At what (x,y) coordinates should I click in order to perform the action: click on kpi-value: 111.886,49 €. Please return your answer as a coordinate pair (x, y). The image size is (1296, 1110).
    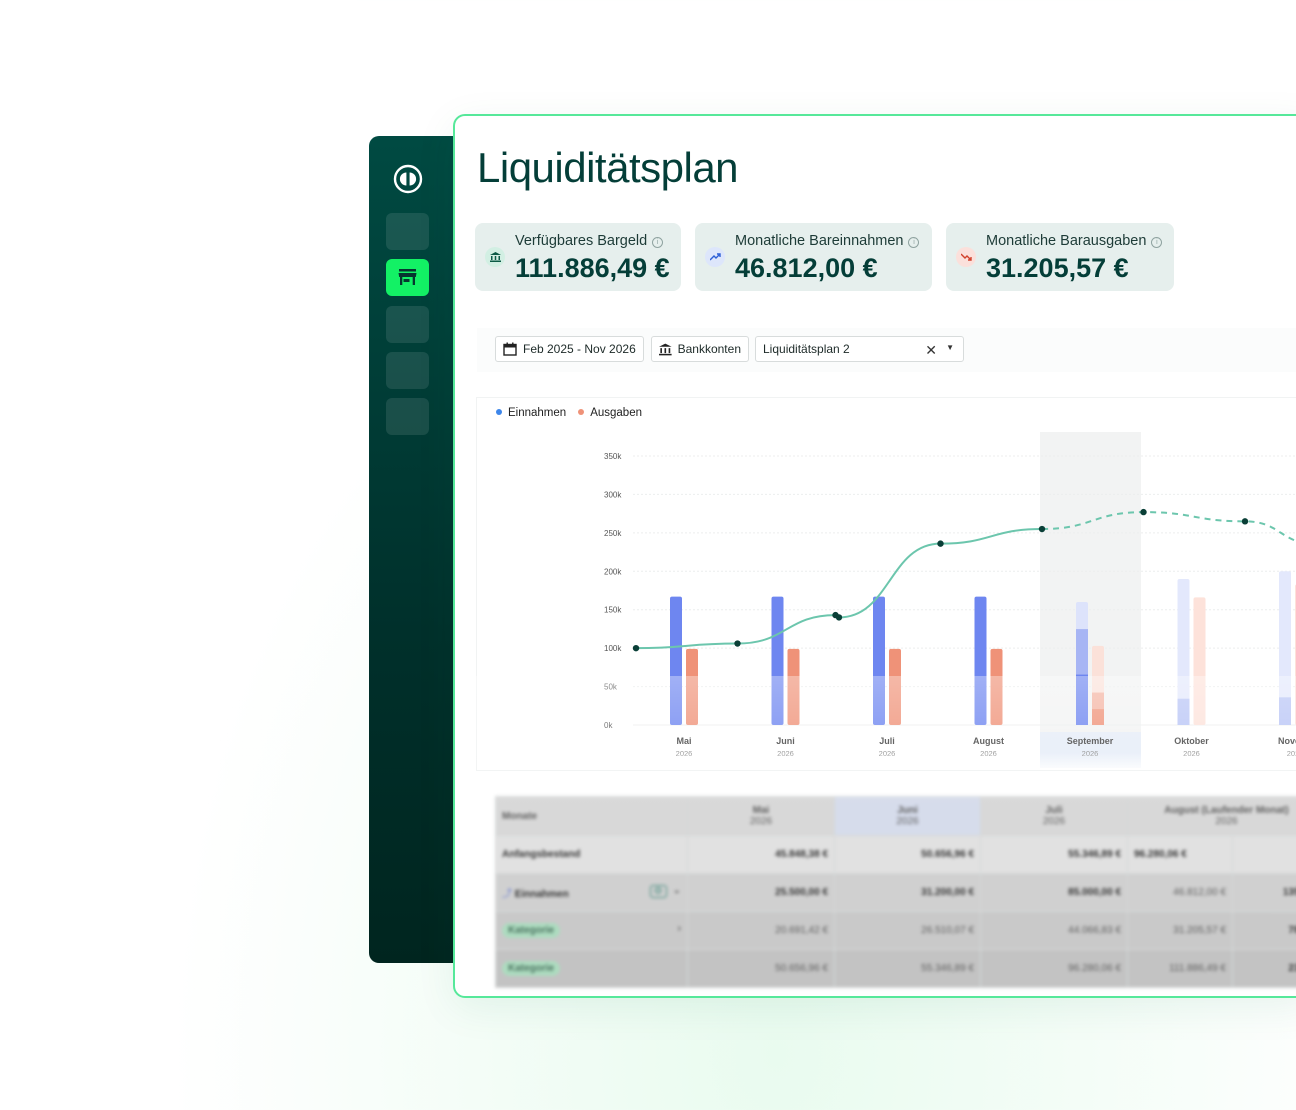
    Looking at the image, I should click on (592, 268).